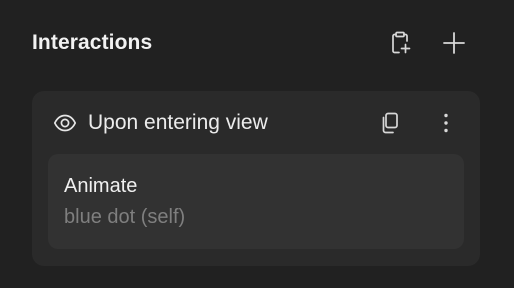 The image size is (514, 288). What do you see at coordinates (257, 43) in the screenshot?
I see `panel-header: Interactions` at bounding box center [257, 43].